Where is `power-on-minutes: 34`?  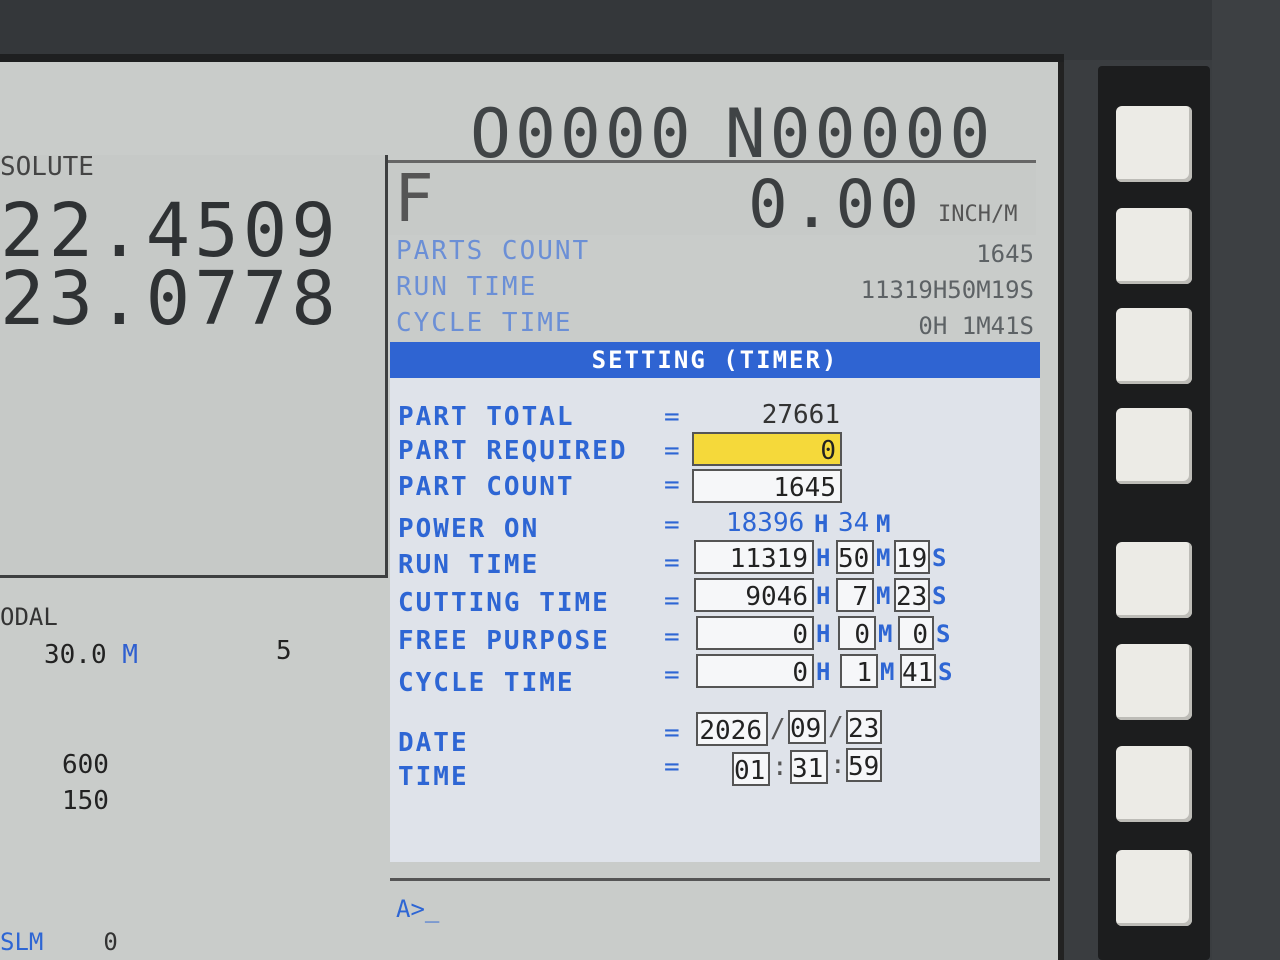
power-on-minutes: 34 is located at coordinates (854, 523).